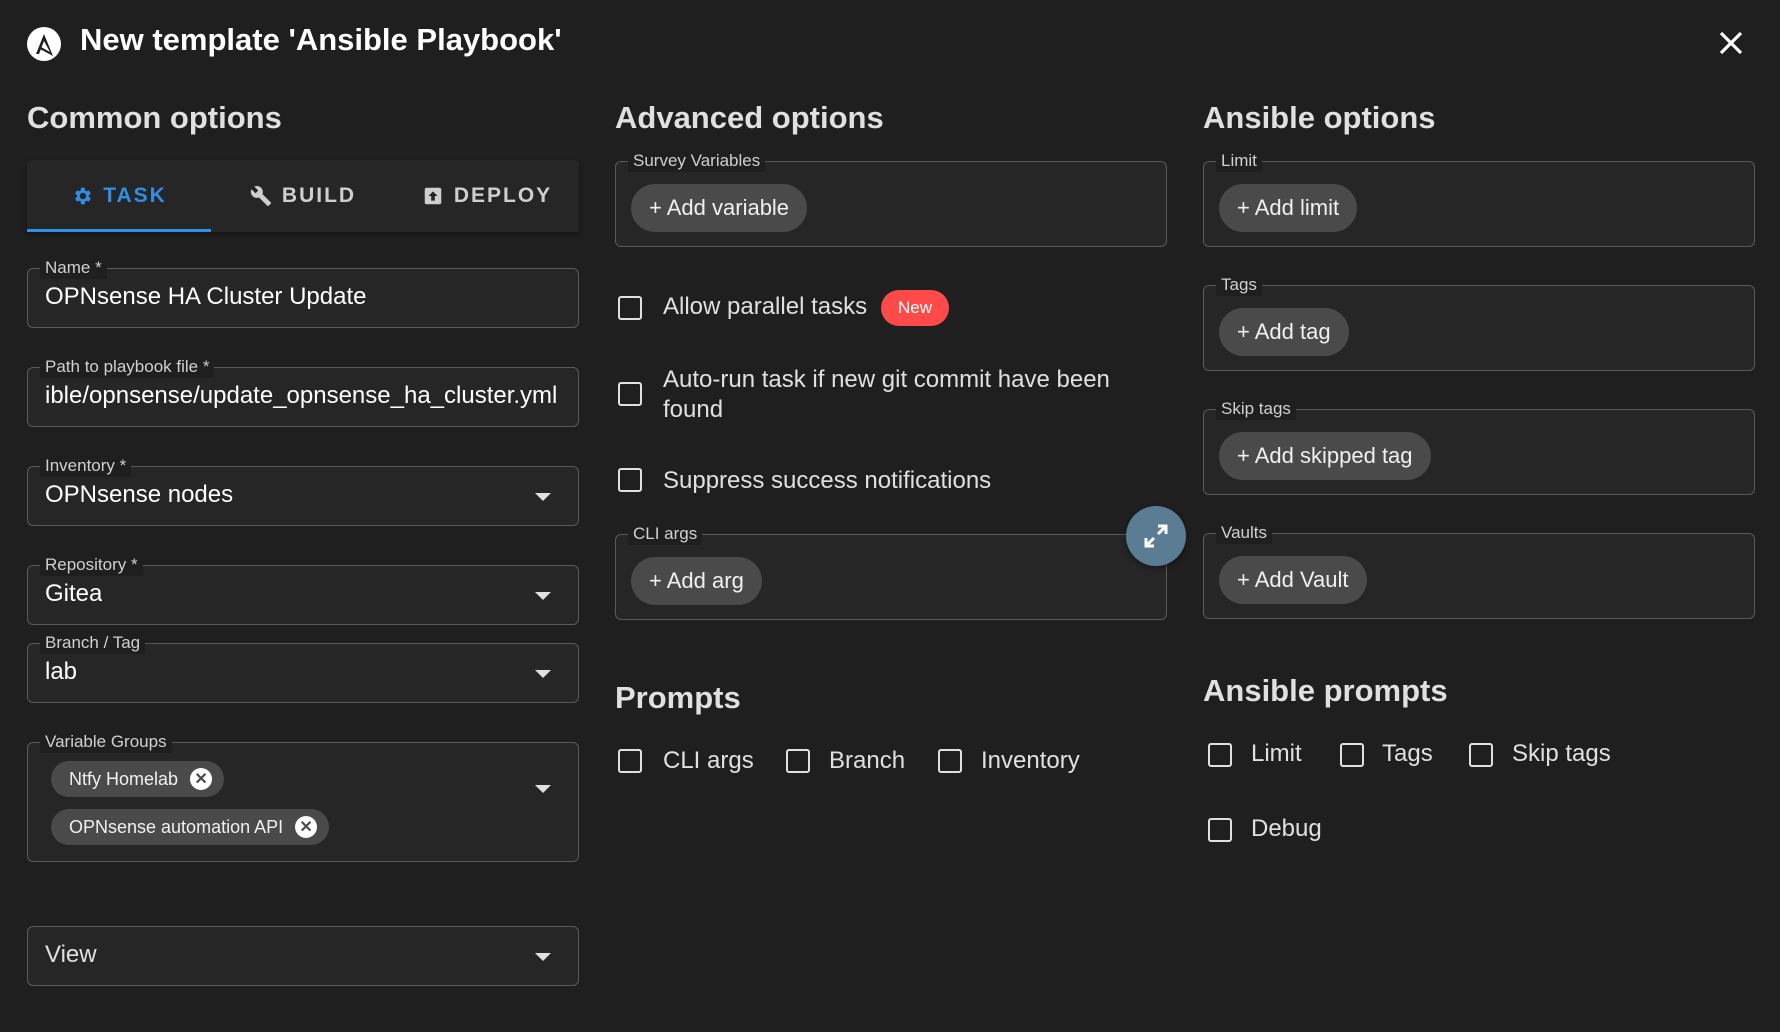  I want to click on cli-args-label: CLI args, so click(665, 534).